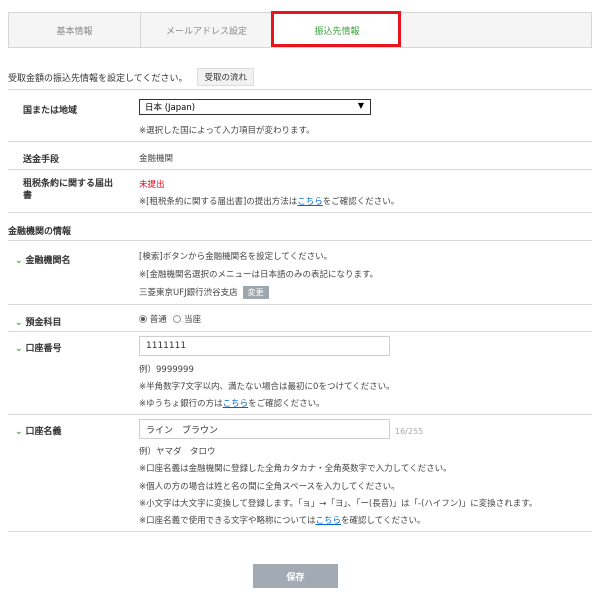 This screenshot has height=596, width=600. What do you see at coordinates (43, 323) in the screenshot?
I see `account-type-label-text: 預金科目` at bounding box center [43, 323].